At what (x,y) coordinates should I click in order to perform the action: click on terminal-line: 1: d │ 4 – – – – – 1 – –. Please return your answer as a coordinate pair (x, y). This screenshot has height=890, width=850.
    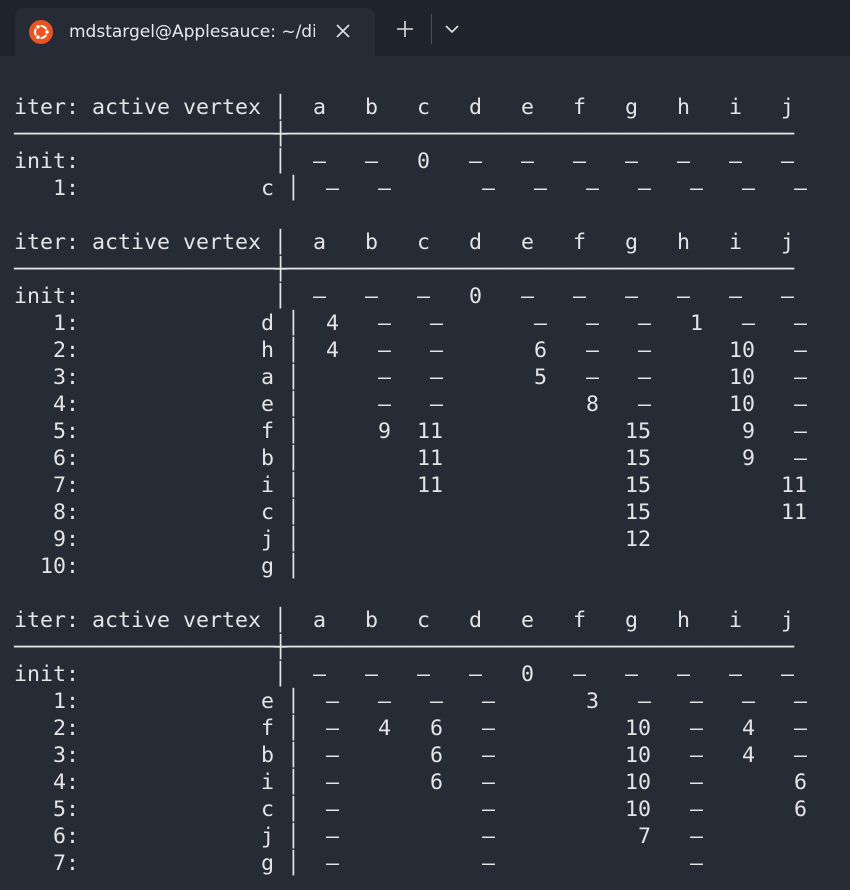
    Looking at the image, I should click on (411, 323).